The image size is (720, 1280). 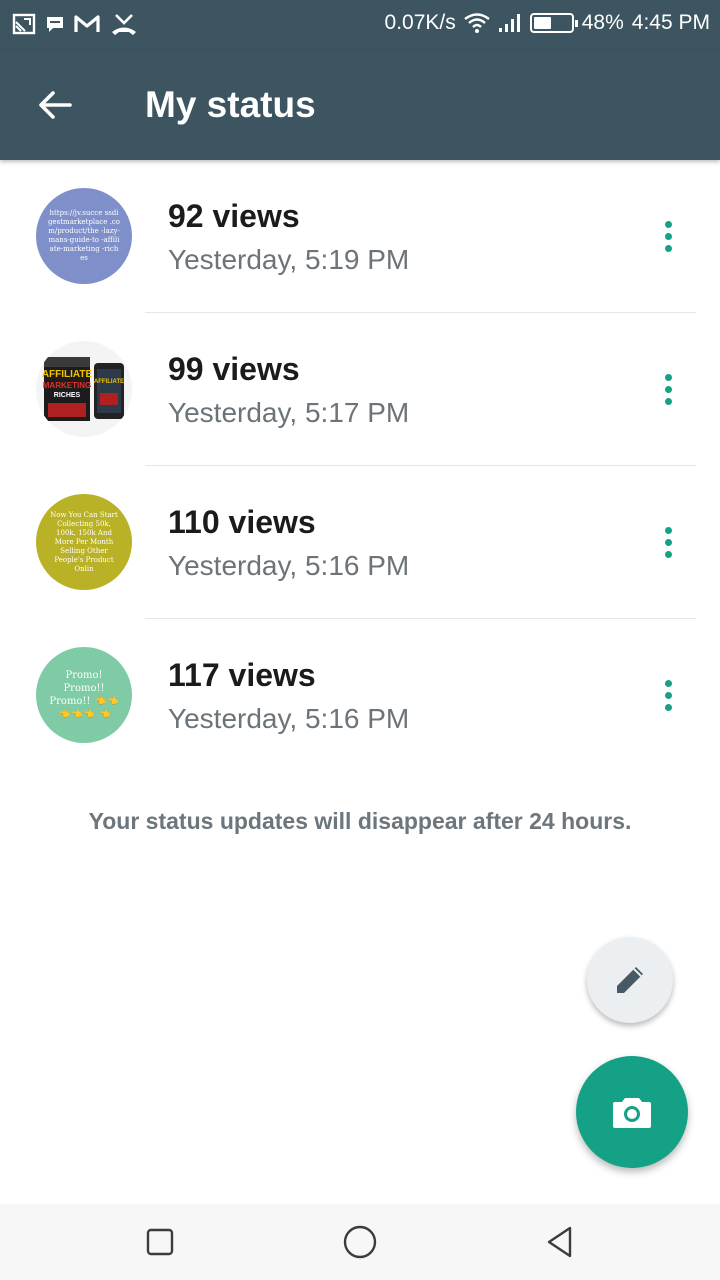 I want to click on back-button, so click(x=55, y=105).